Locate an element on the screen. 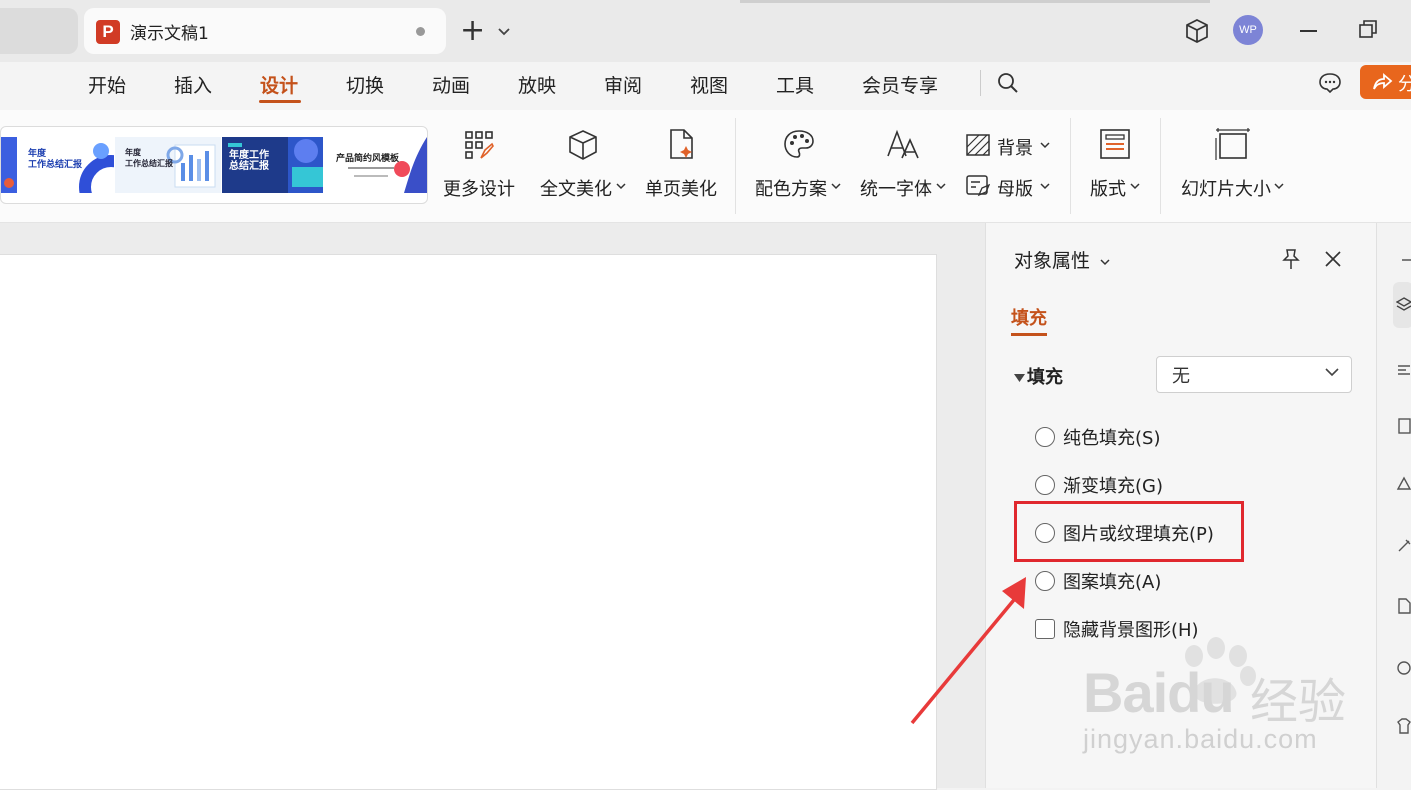 This screenshot has height=790, width=1411. color-scheme-label: 配色方案 is located at coordinates (791, 188).